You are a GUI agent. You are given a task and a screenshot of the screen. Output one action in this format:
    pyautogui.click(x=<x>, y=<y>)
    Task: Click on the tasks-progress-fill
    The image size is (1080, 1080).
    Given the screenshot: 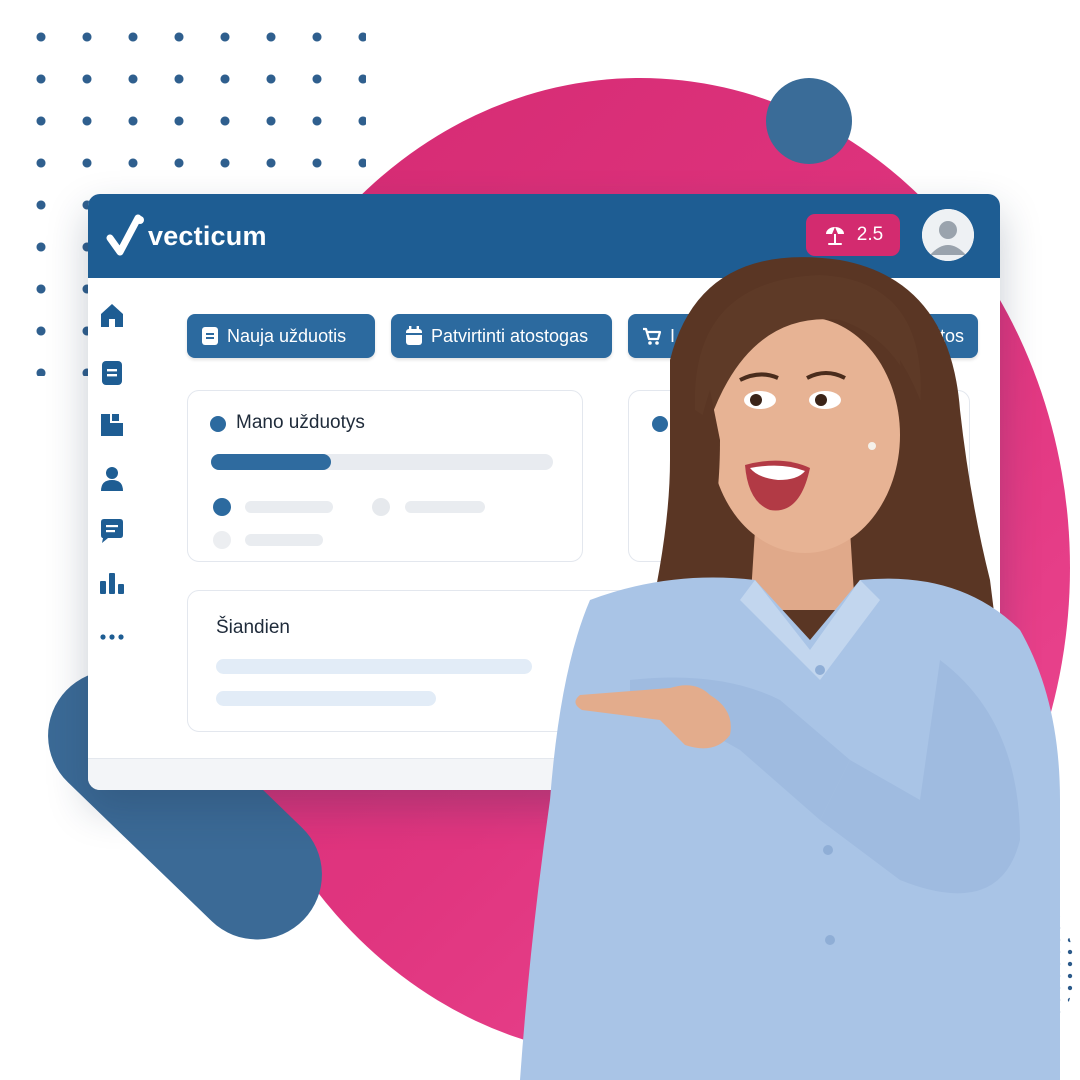 What is the action you would take?
    pyautogui.click(x=271, y=462)
    